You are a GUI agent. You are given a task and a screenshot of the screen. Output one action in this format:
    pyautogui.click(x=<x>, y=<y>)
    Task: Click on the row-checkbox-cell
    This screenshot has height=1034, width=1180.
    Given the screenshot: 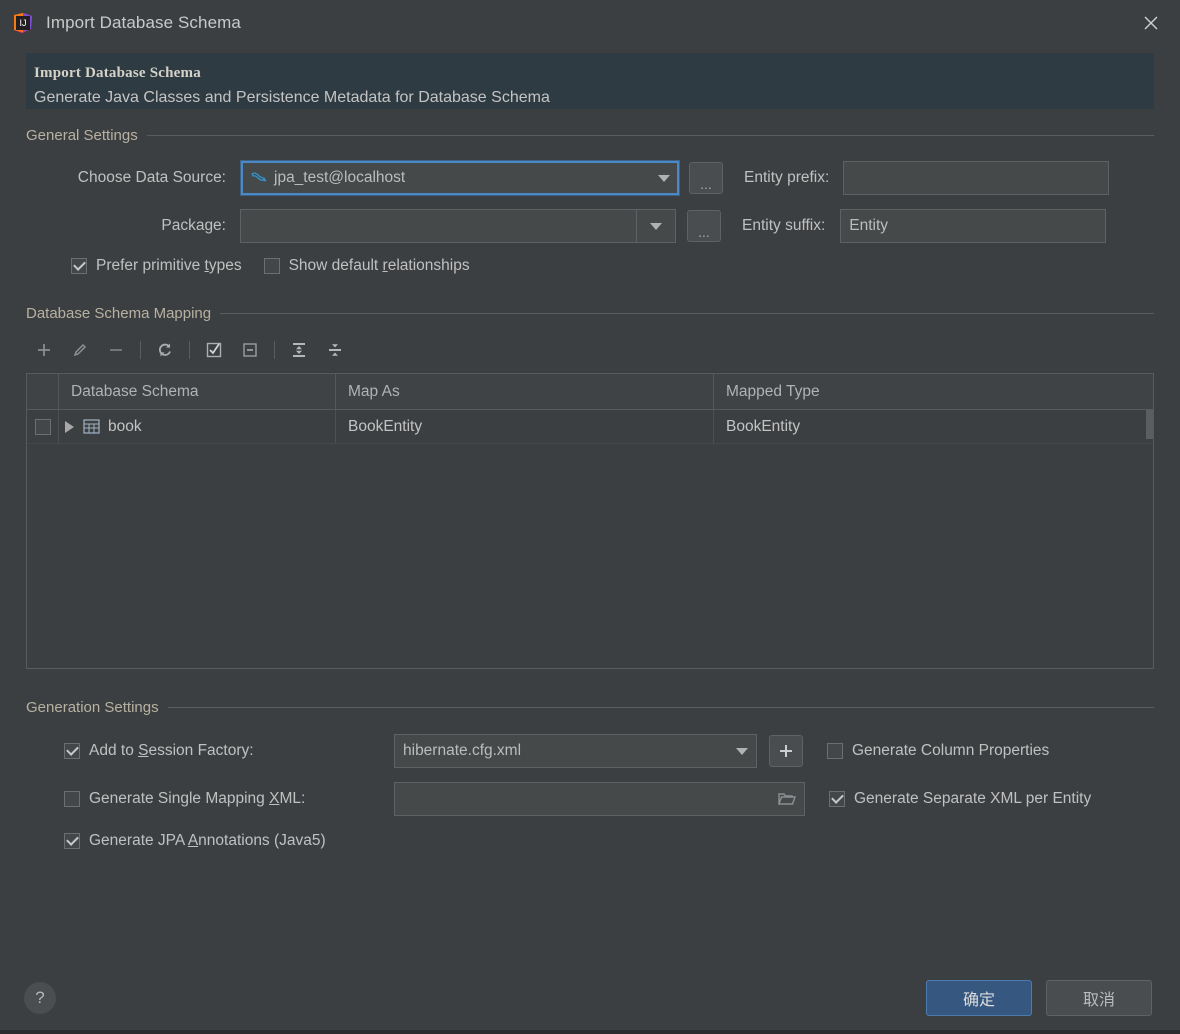 What is the action you would take?
    pyautogui.click(x=42, y=426)
    